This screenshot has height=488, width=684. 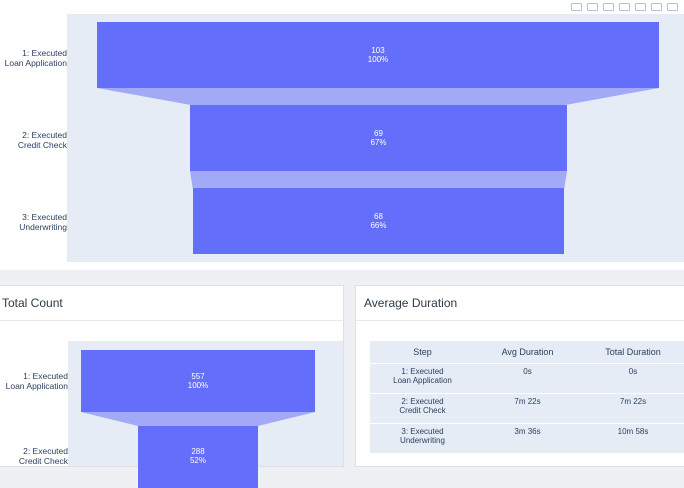 What do you see at coordinates (592, 7) in the screenshot?
I see `zoom-icon` at bounding box center [592, 7].